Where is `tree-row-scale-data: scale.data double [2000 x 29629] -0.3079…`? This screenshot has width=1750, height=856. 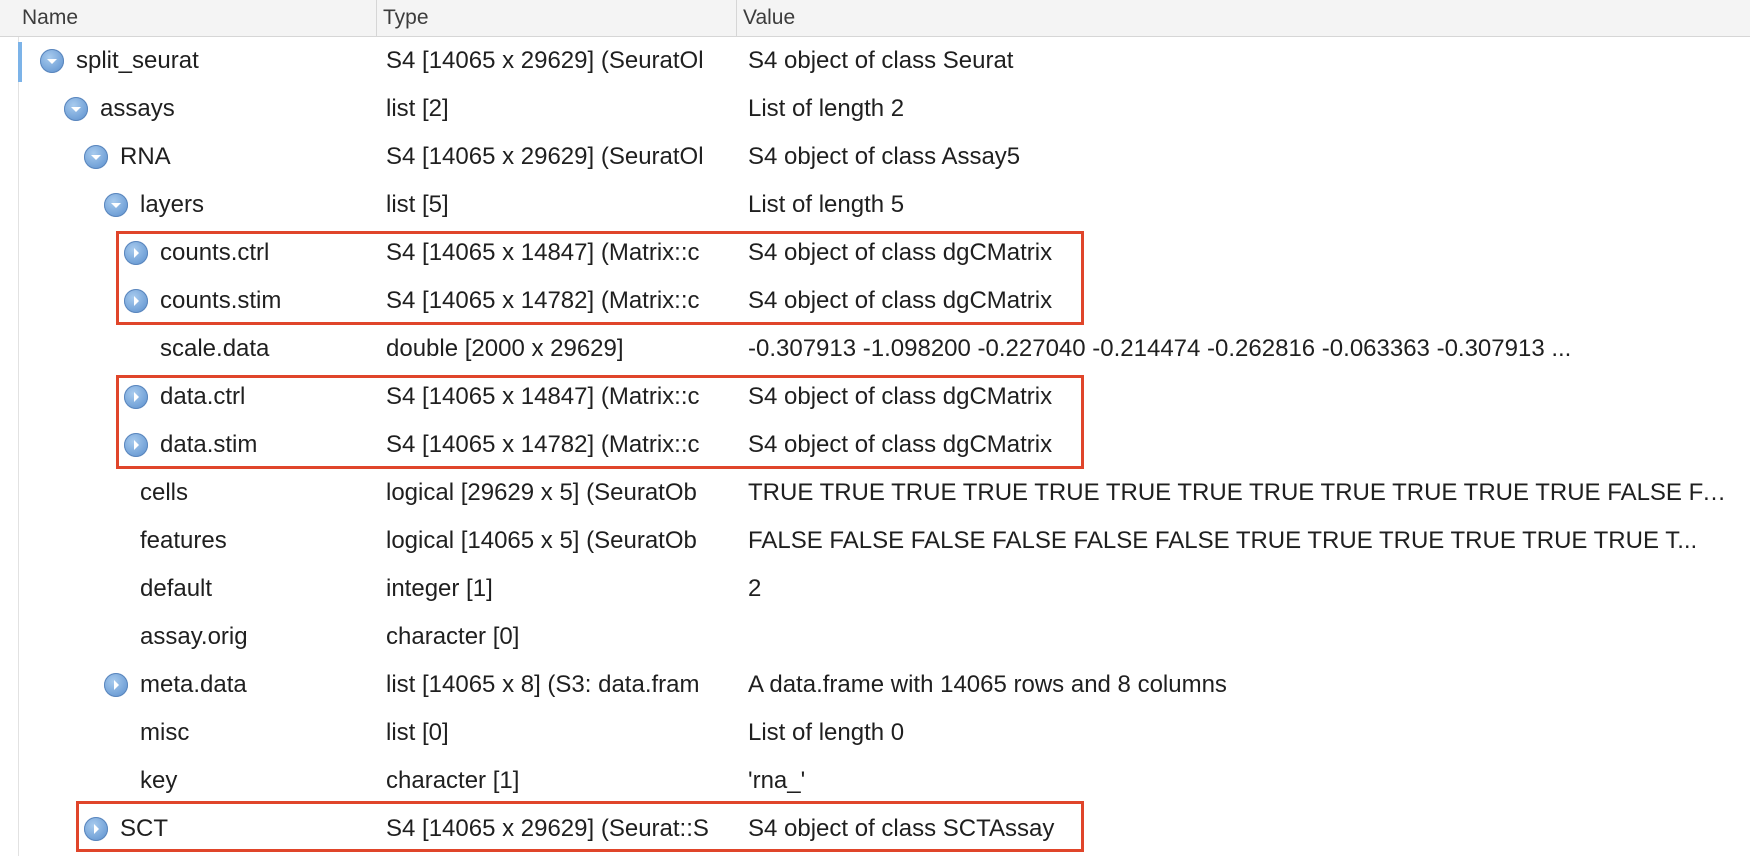 tree-row-scale-data: scale.data double [2000 x 29629] -0.3079… is located at coordinates (875, 349).